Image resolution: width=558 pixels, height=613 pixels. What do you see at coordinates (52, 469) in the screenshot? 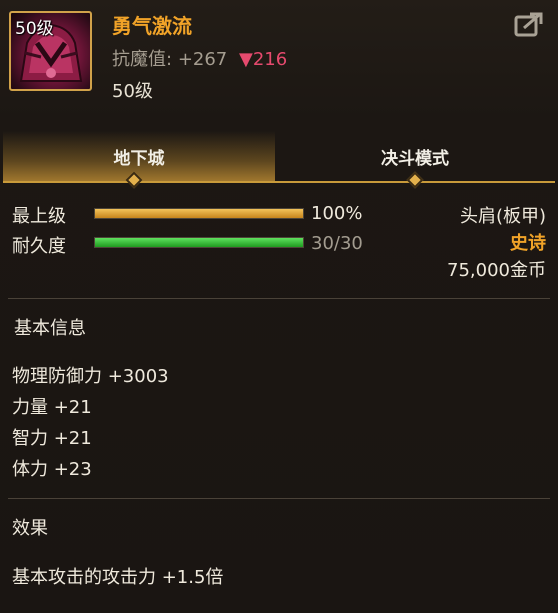
I see `attribute-line: 体力 +23` at bounding box center [52, 469].